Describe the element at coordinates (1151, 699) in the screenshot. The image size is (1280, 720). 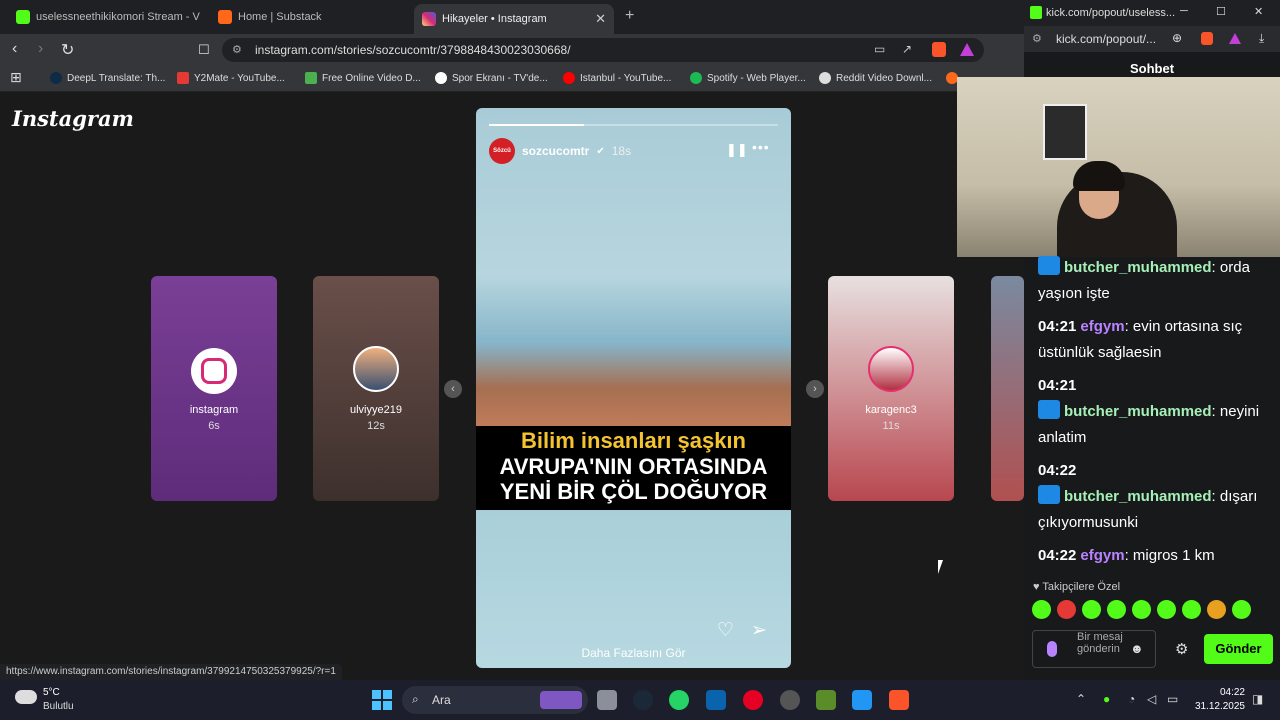
I see `volume-icon: ◁` at that location.